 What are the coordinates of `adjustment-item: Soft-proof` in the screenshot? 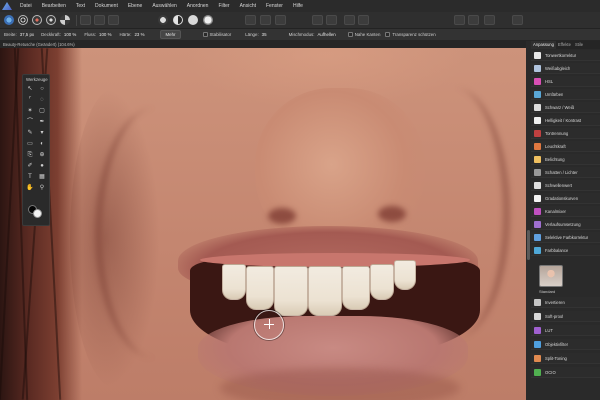 It's located at (565, 316).